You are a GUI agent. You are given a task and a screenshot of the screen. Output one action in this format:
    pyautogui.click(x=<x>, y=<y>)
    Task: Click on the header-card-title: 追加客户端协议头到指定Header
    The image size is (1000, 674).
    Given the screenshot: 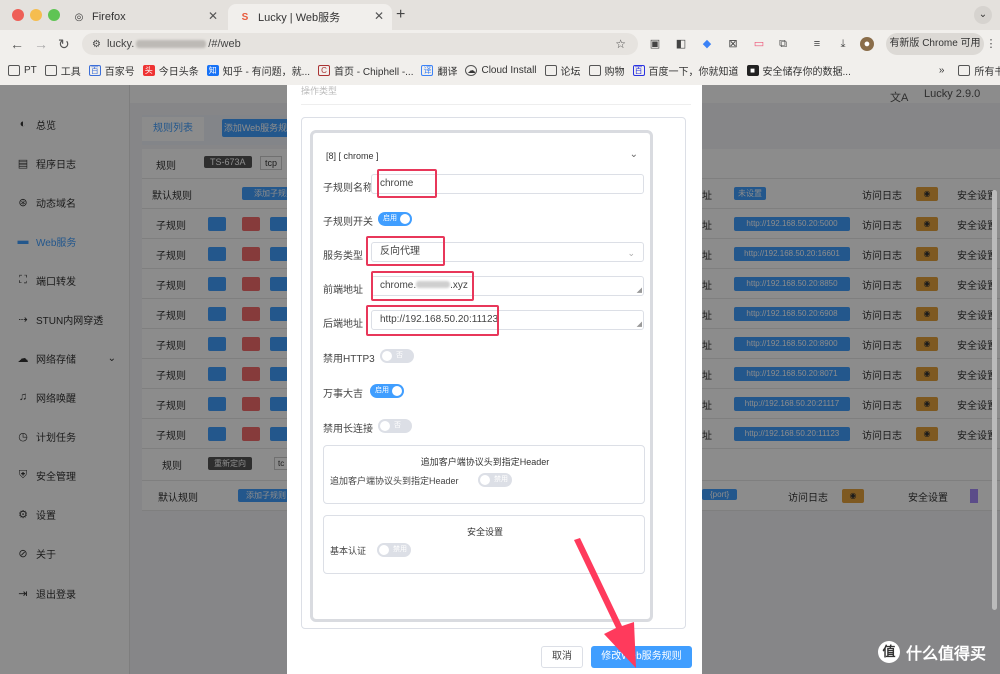 What is the action you would take?
    pyautogui.click(x=485, y=462)
    